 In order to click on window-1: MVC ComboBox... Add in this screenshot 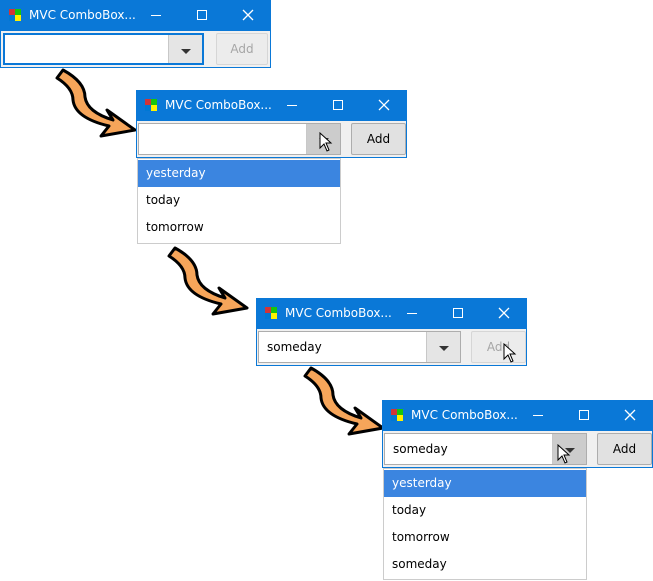, I will do `click(135, 34)`.